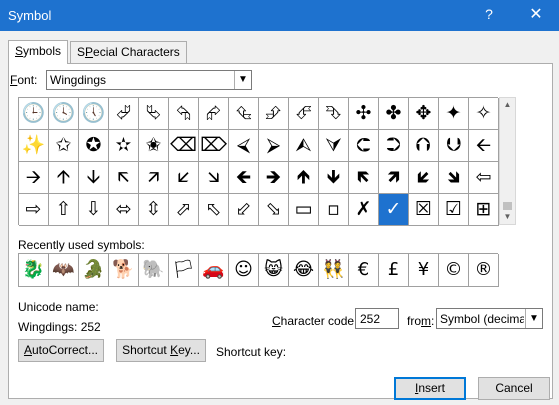 The width and height of the screenshot is (559, 405). What do you see at coordinates (34, 210) in the screenshot?
I see `symbol-cell: ⇨` at bounding box center [34, 210].